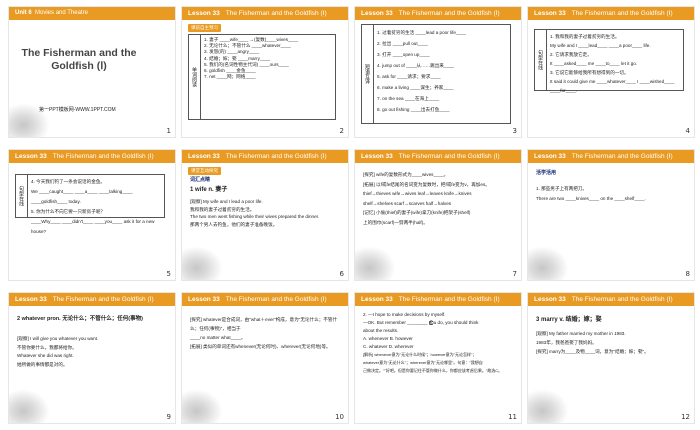 The image size is (700, 430). Describe the element at coordinates (589, 72) in the screenshot. I see `list-item: 3. 它说它能够给我所有想得到的一切。` at that location.